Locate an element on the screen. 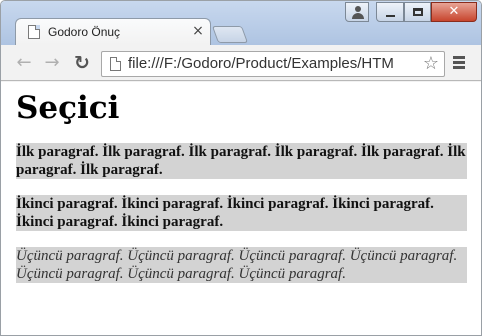 Image resolution: width=482 pixels, height=336 pixels. minimize-icon is located at coordinates (390, 16).